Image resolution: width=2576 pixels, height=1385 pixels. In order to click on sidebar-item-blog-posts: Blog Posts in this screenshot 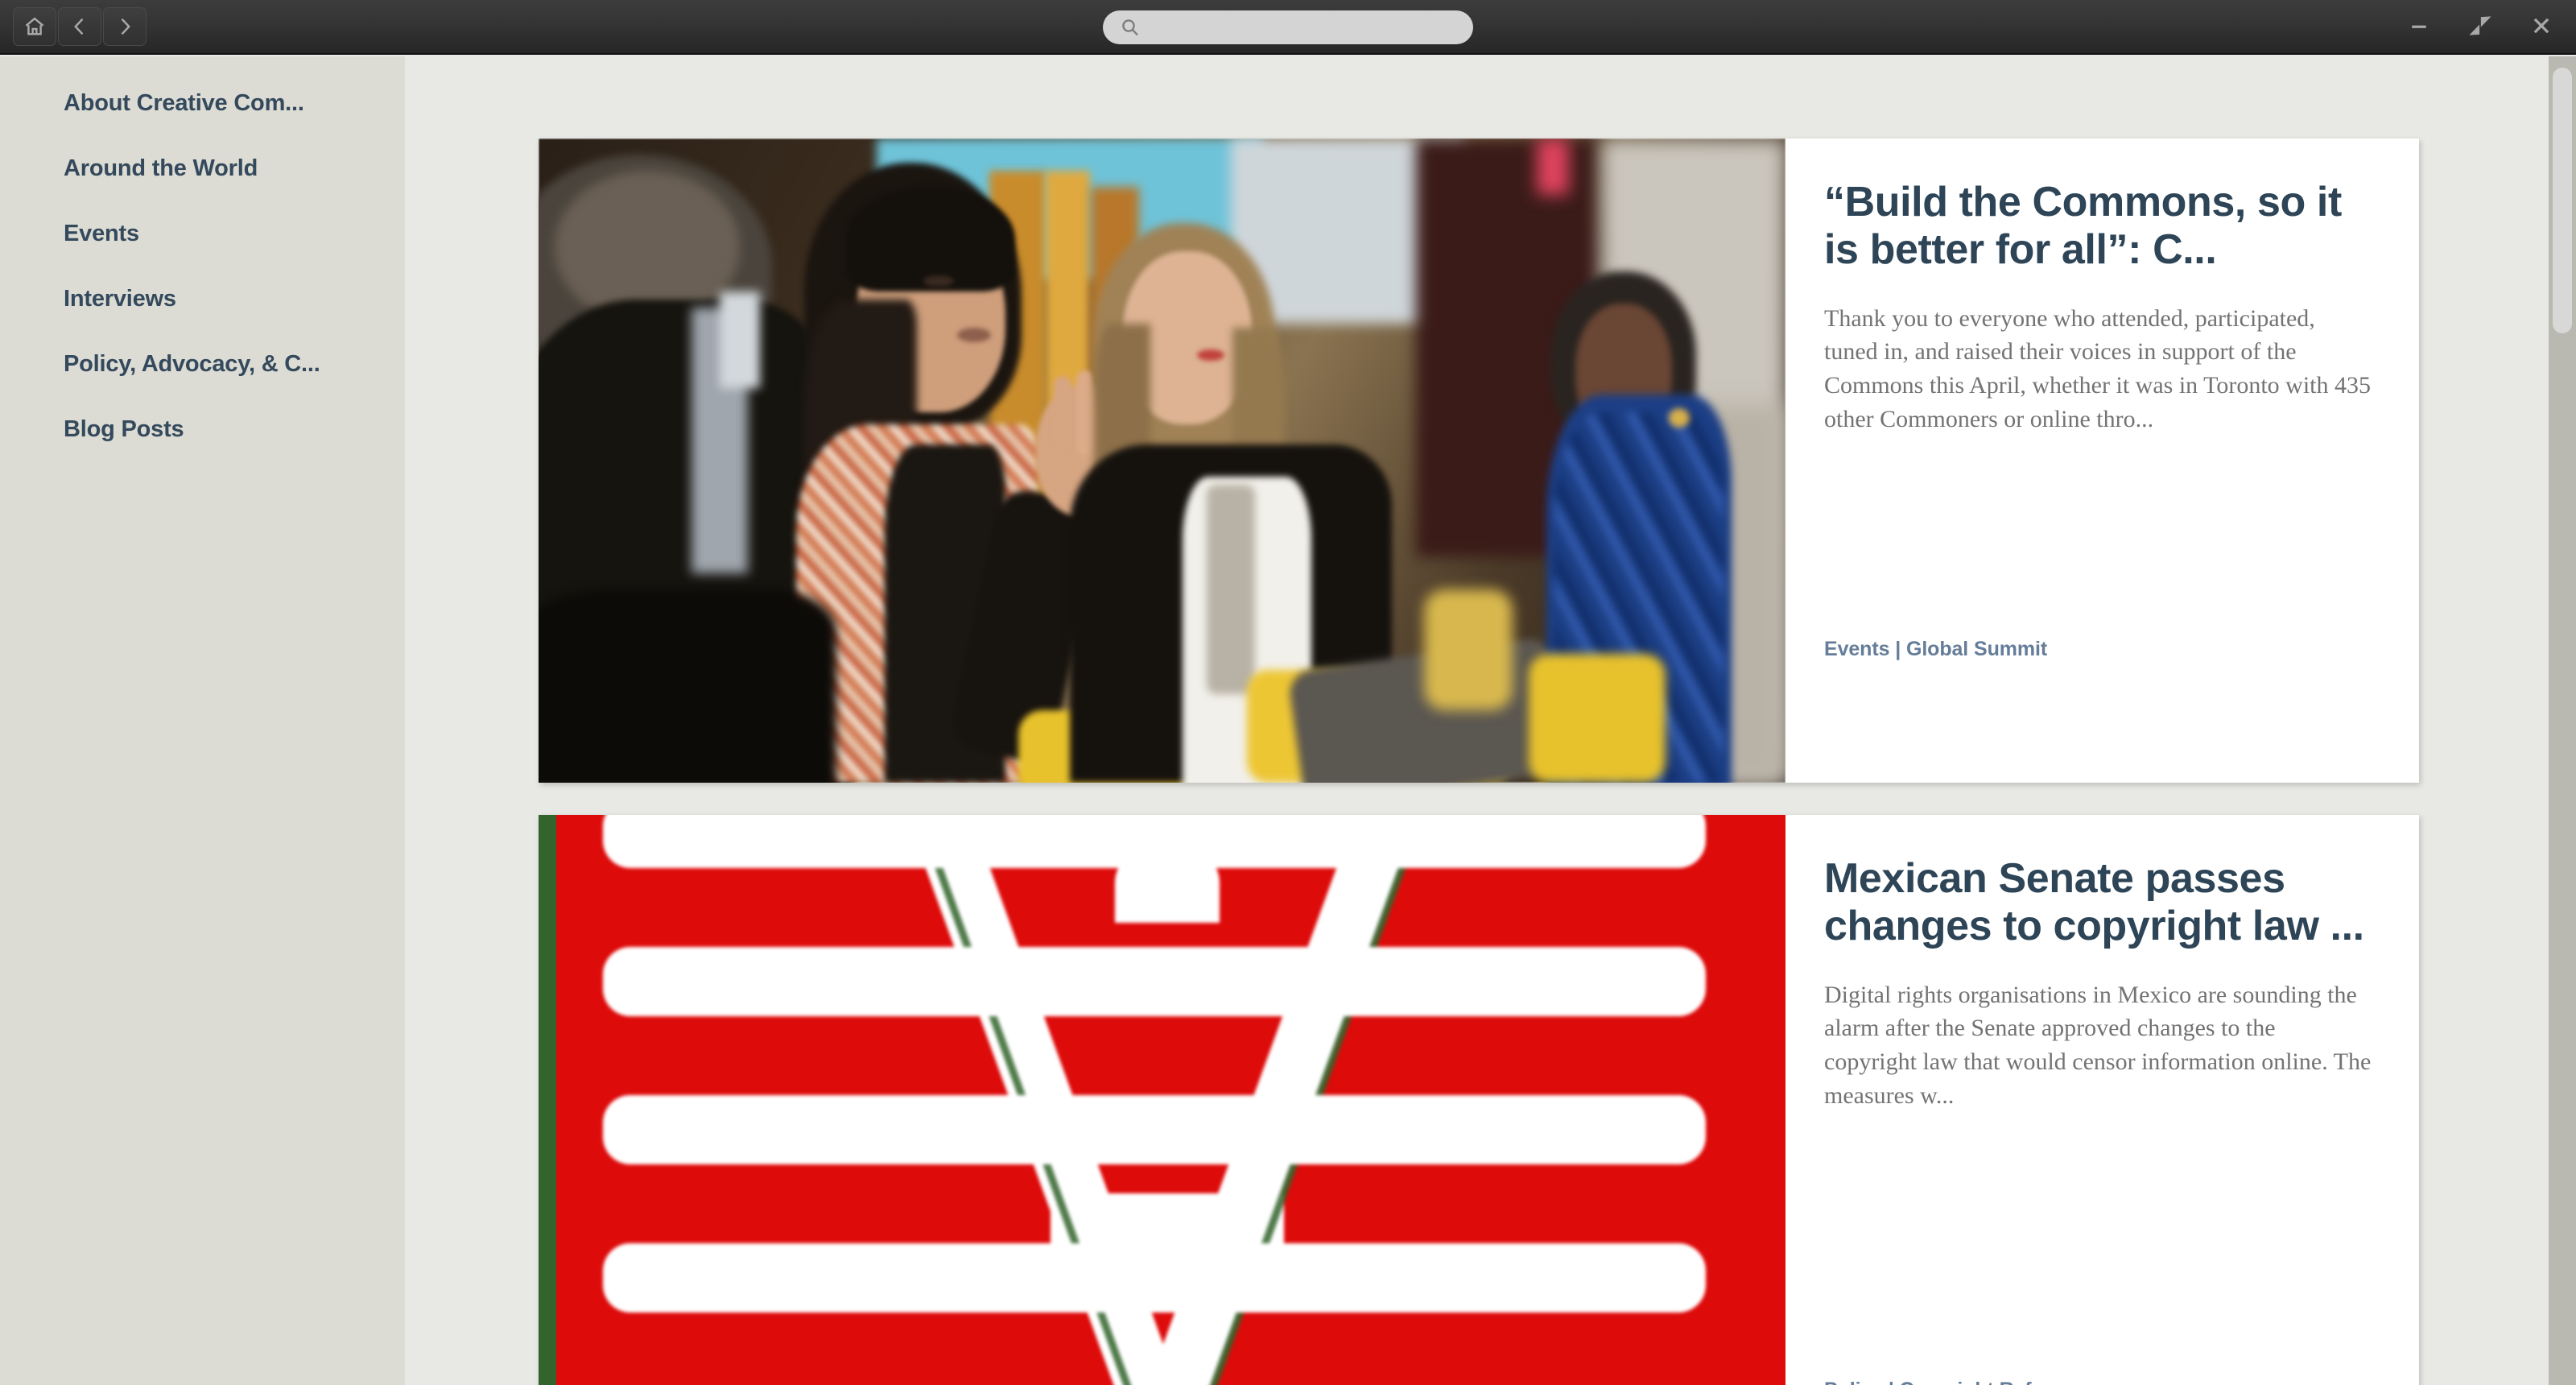, I will do `click(202, 429)`.